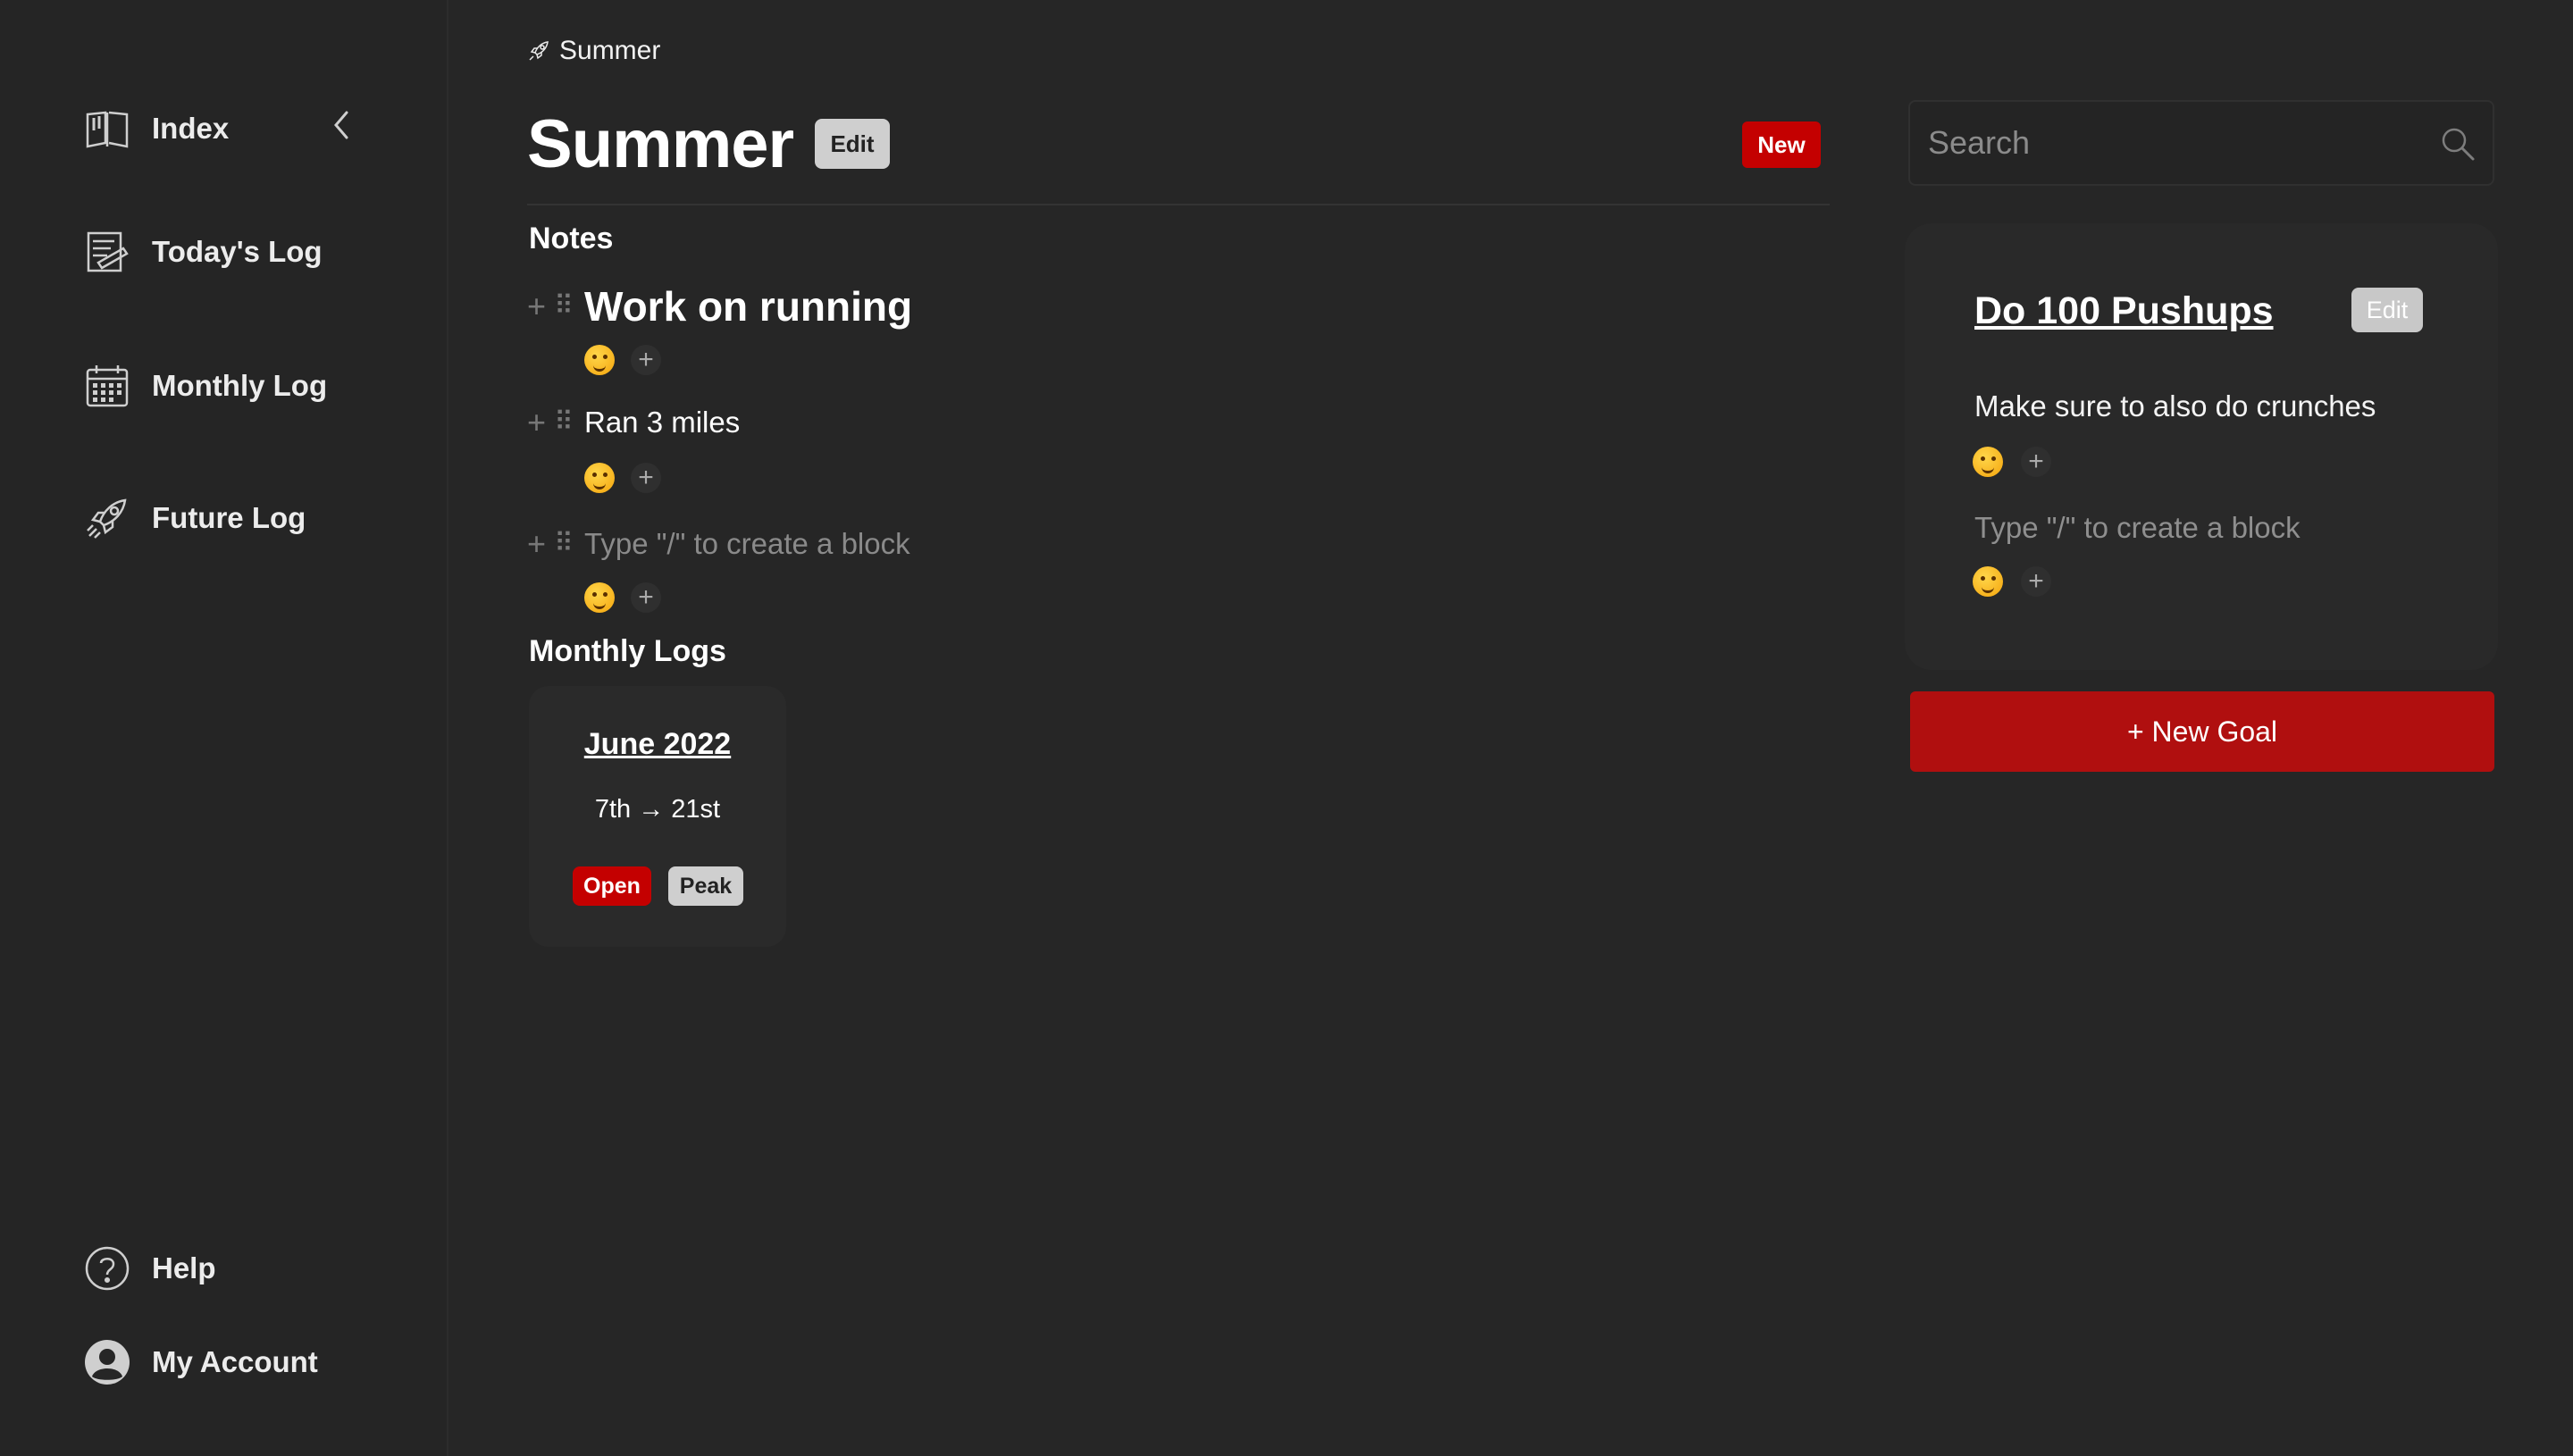 This screenshot has height=1456, width=2573. What do you see at coordinates (2202, 731) in the screenshot?
I see `new-goal-button: + New Goal` at bounding box center [2202, 731].